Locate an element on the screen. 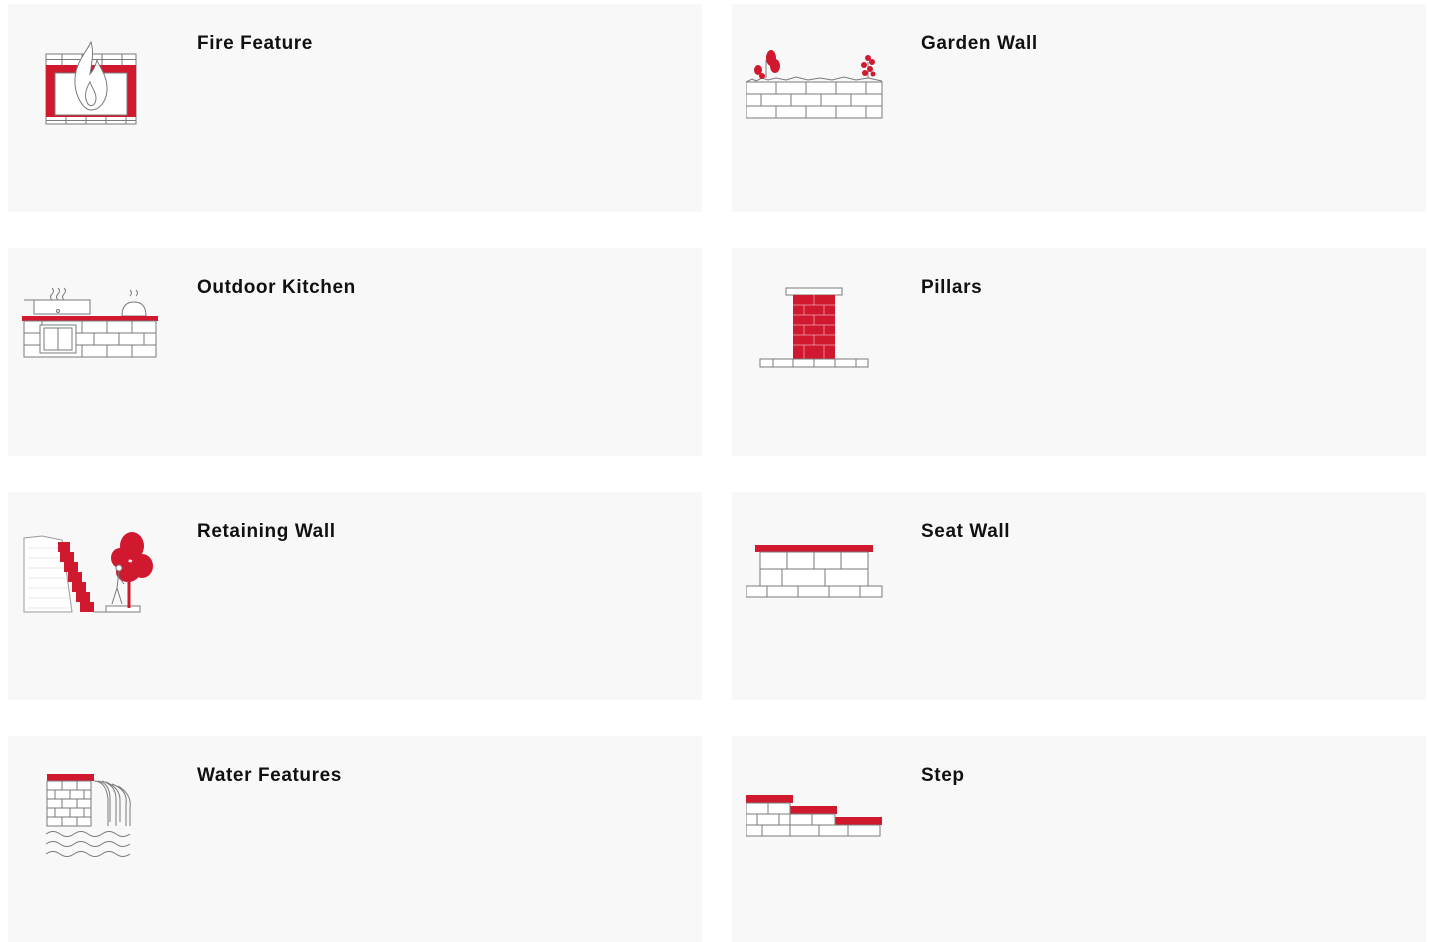 Image resolution: width=1429 pixels, height=942 pixels. card-retaining-wall: Retaining Wall is located at coordinates (355, 596).